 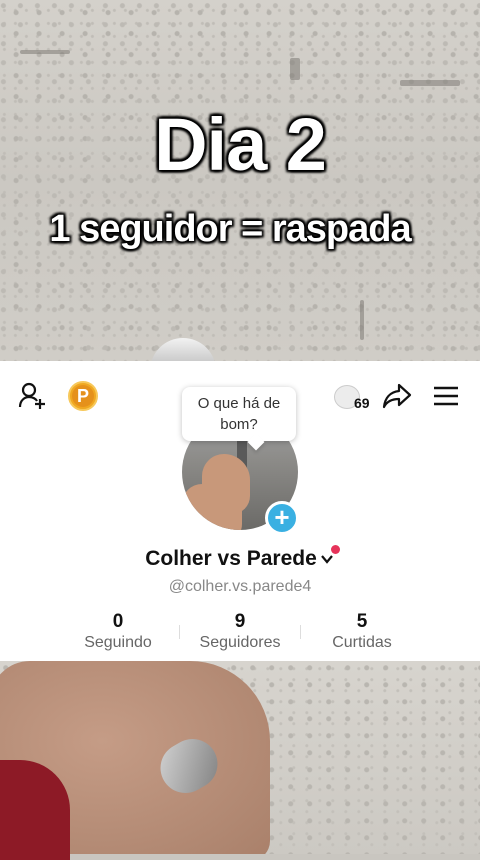 I want to click on share-button, so click(x=397, y=396).